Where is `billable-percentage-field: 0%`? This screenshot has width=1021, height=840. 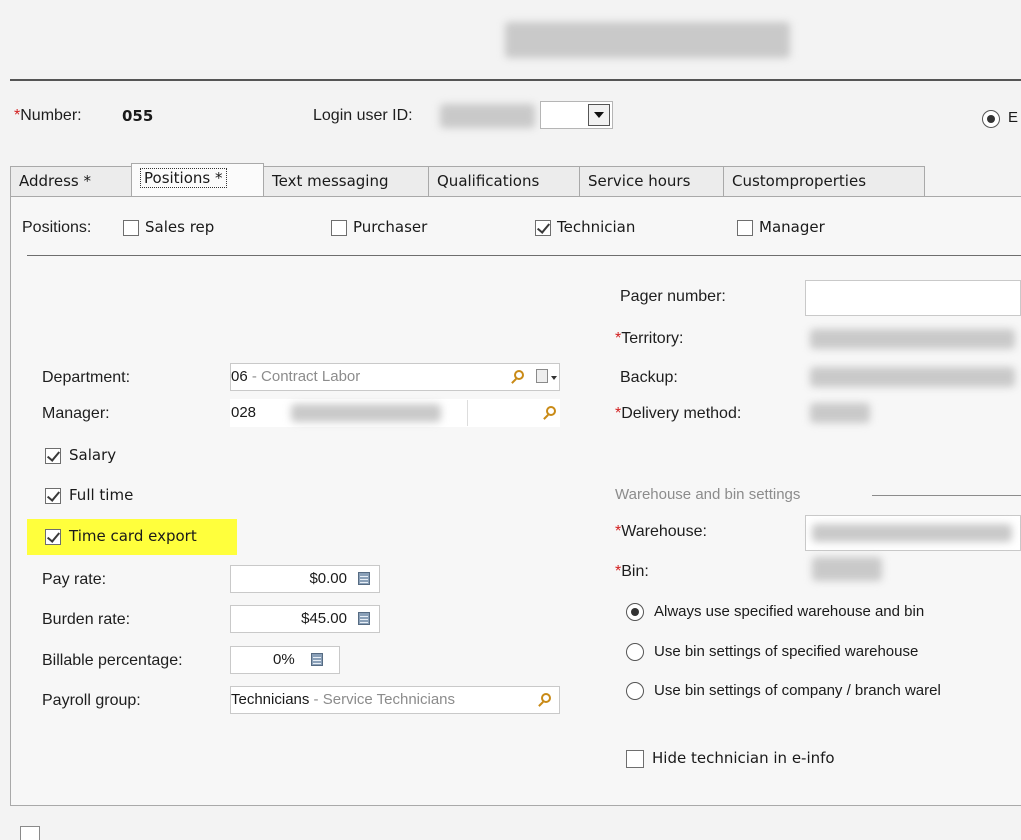 billable-percentage-field: 0% is located at coordinates (285, 660).